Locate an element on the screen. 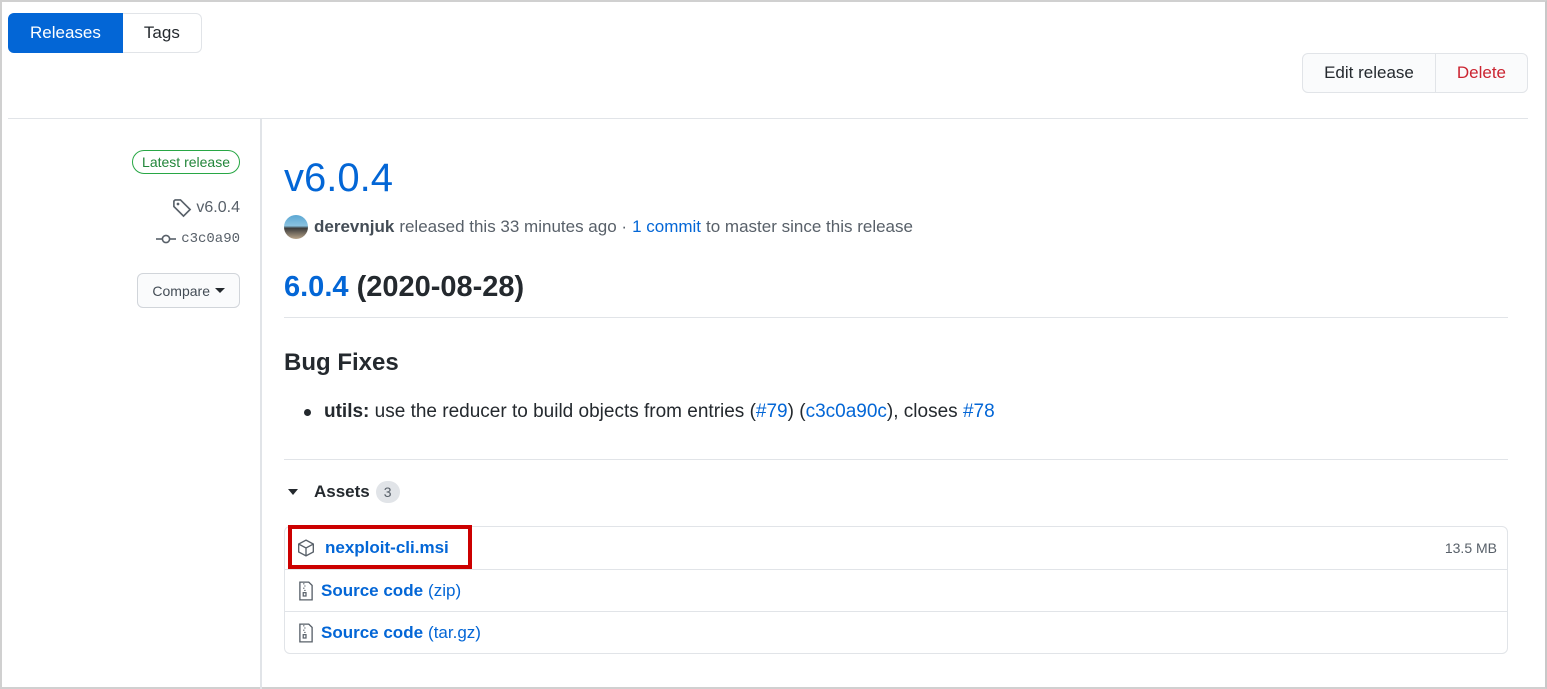 The image size is (1547, 689). scope-label: utils: is located at coordinates (347, 411).